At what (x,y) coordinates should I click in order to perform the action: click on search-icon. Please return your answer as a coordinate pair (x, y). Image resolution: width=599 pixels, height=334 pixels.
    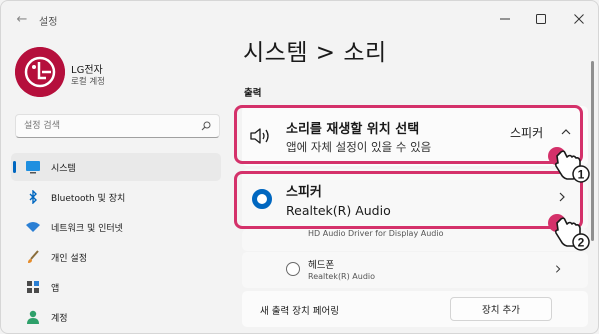
    Looking at the image, I should click on (206, 126).